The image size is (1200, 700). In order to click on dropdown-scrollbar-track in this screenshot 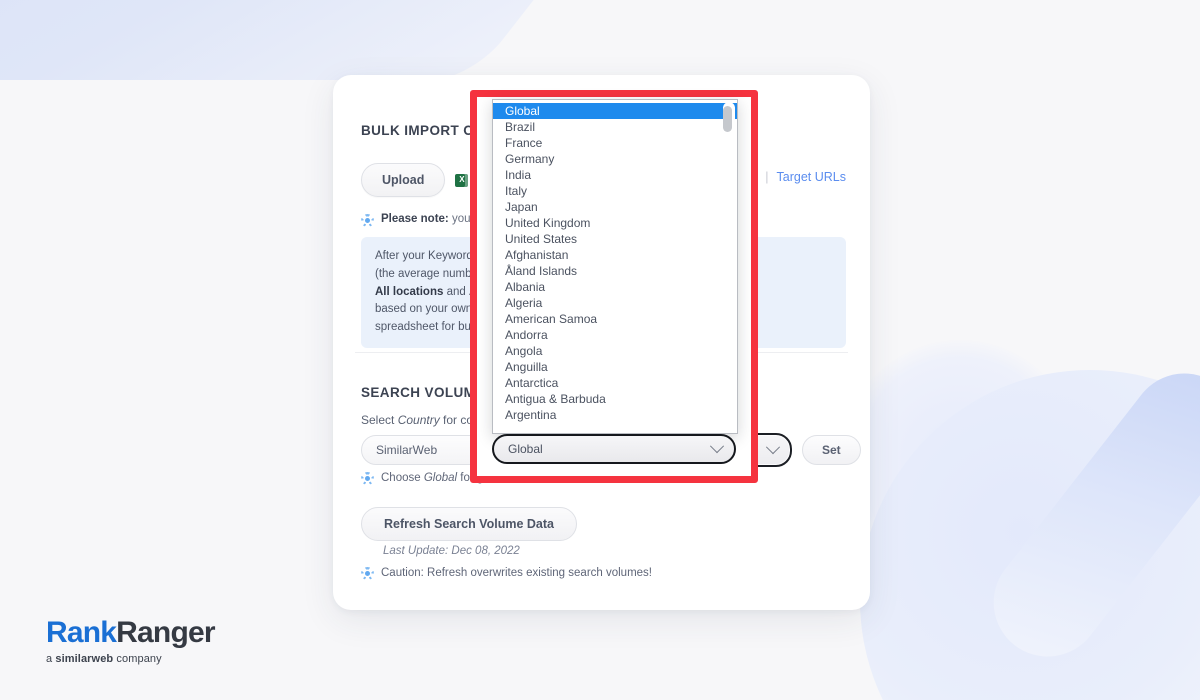, I will do `click(729, 266)`.